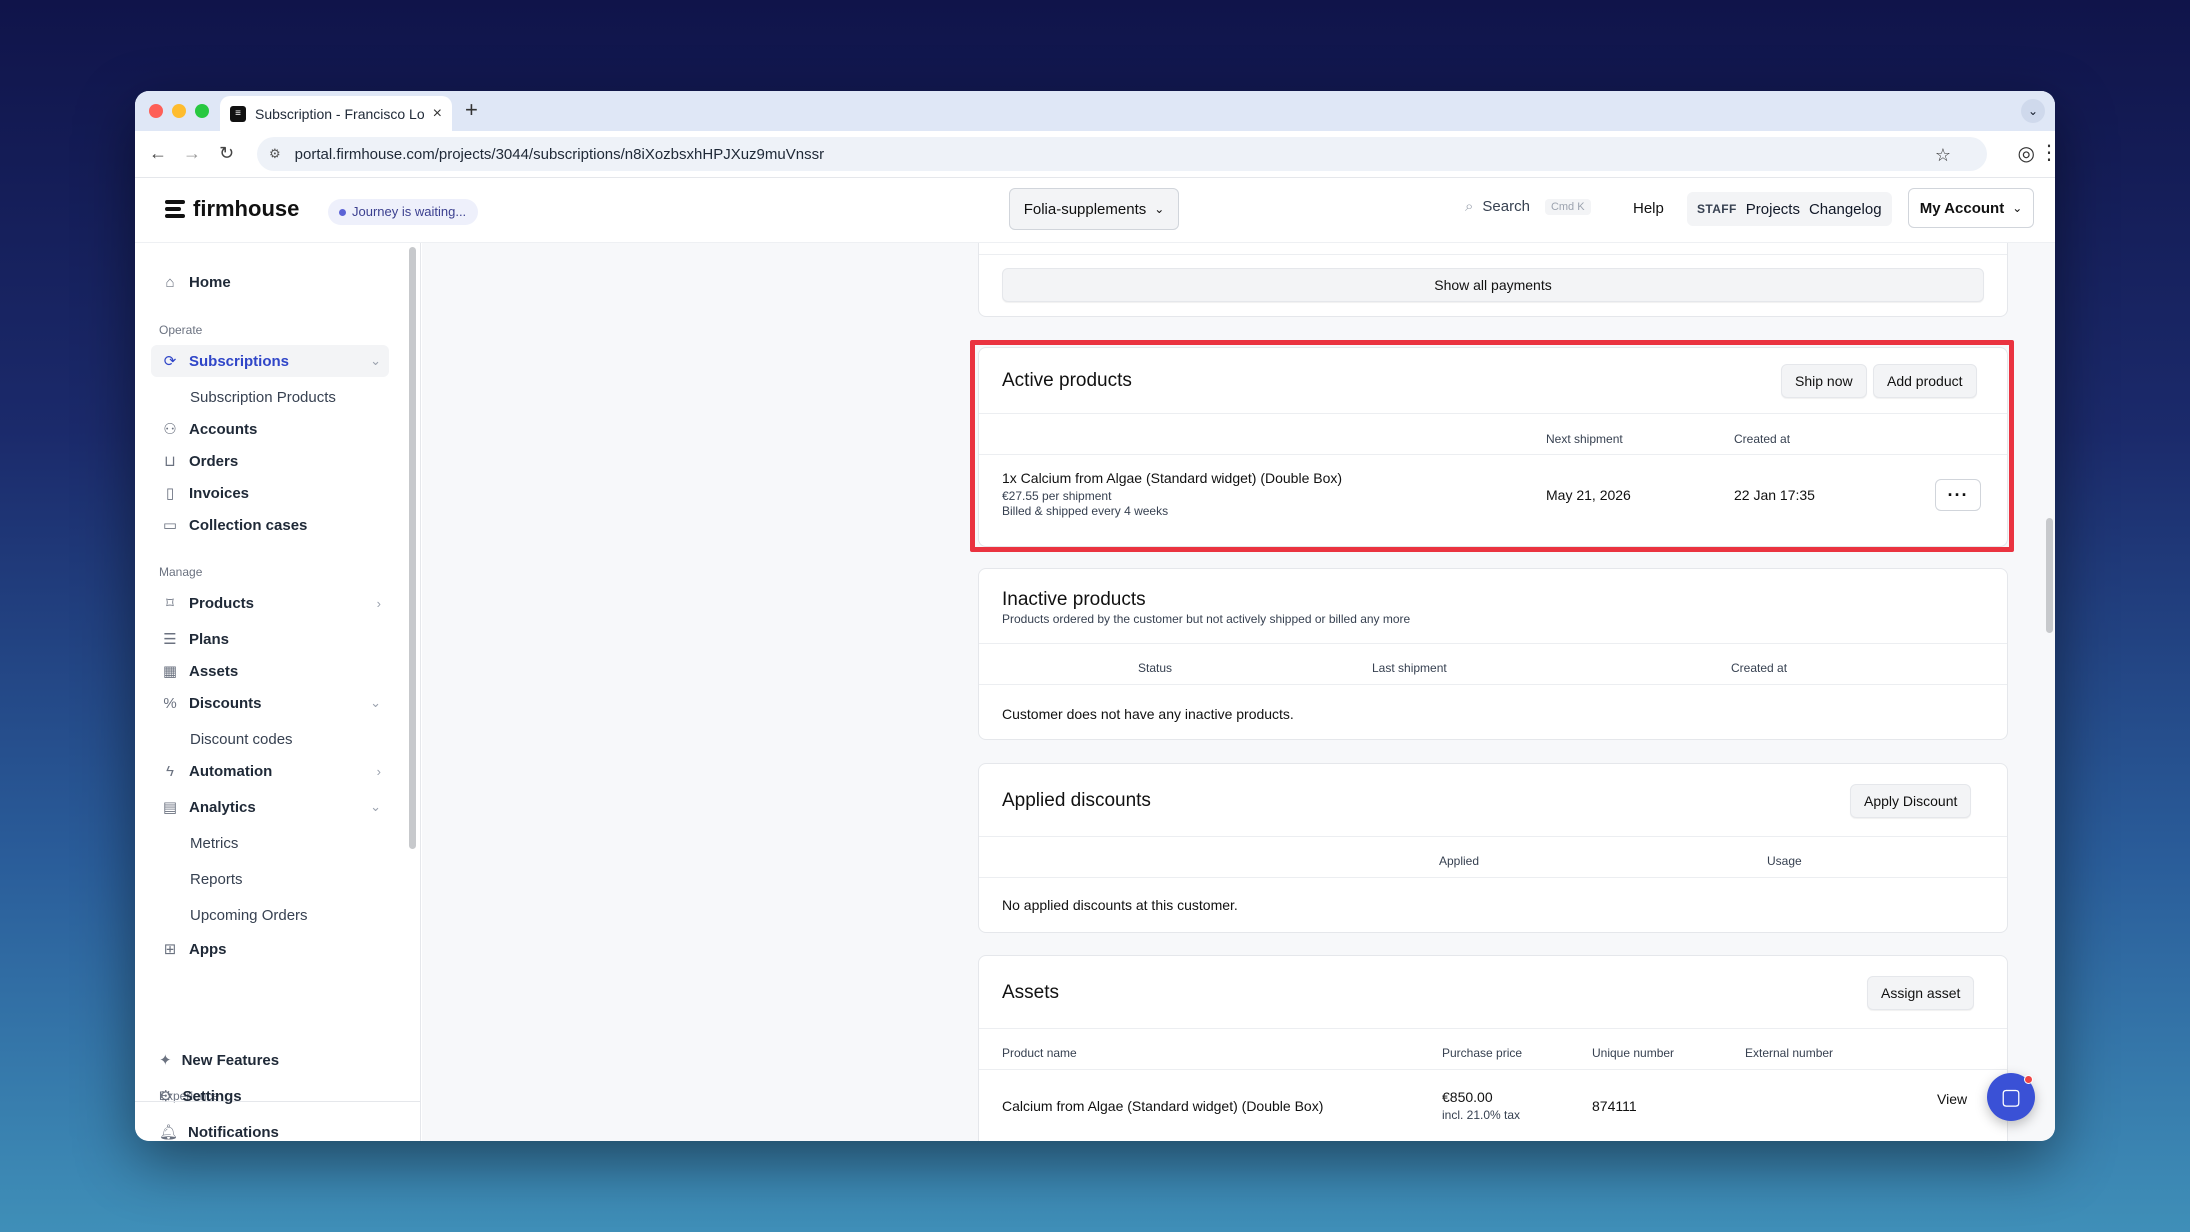  What do you see at coordinates (336, 113) in the screenshot?
I see `browser-tab: ≡ Subscription - Francisco Lope ×` at bounding box center [336, 113].